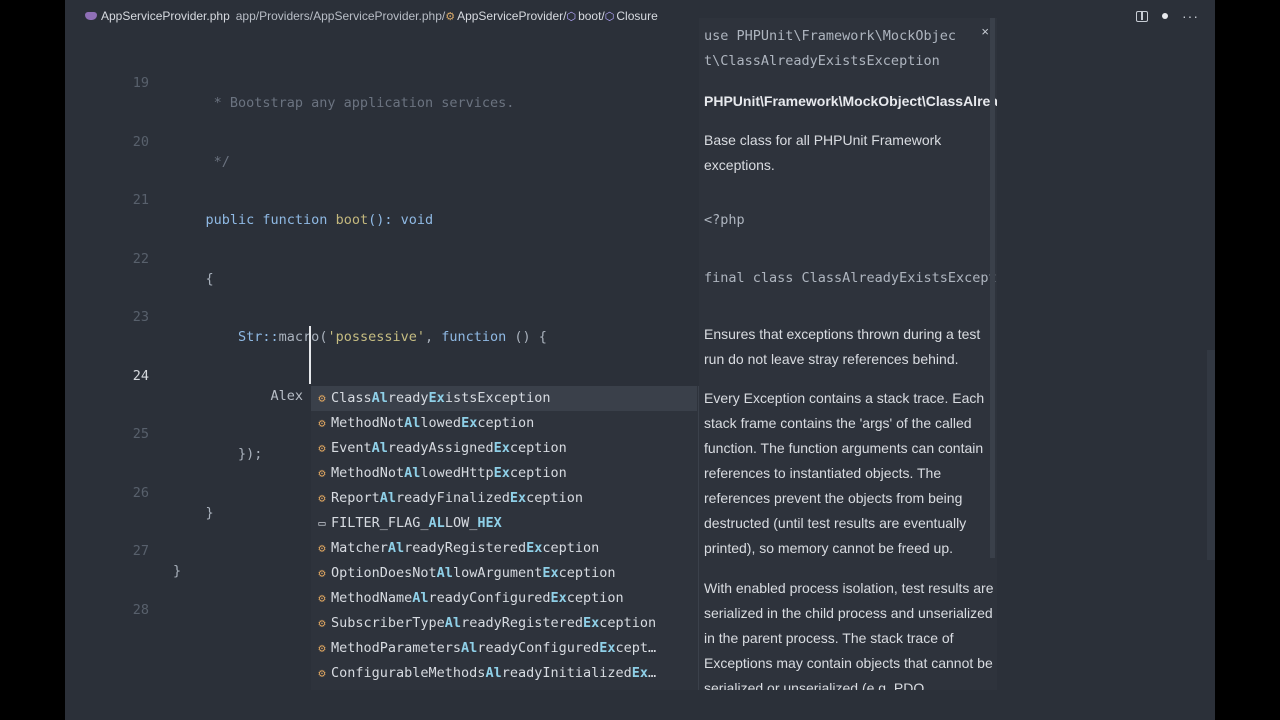 Image resolution: width=1280 pixels, height=720 pixels. Describe the element at coordinates (609, 16) in the screenshot. I see `closure-symbol-icon: ⬡` at that location.